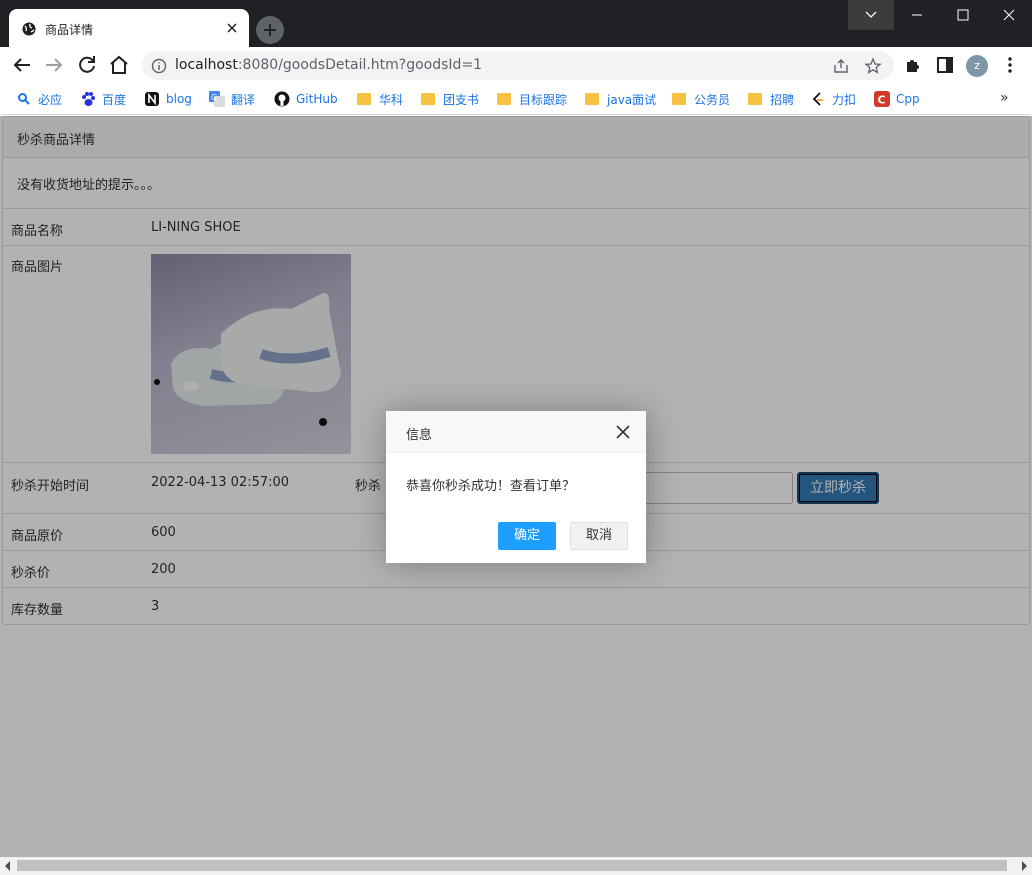  Describe the element at coordinates (841, 66) in the screenshot. I see `share-icon` at that location.